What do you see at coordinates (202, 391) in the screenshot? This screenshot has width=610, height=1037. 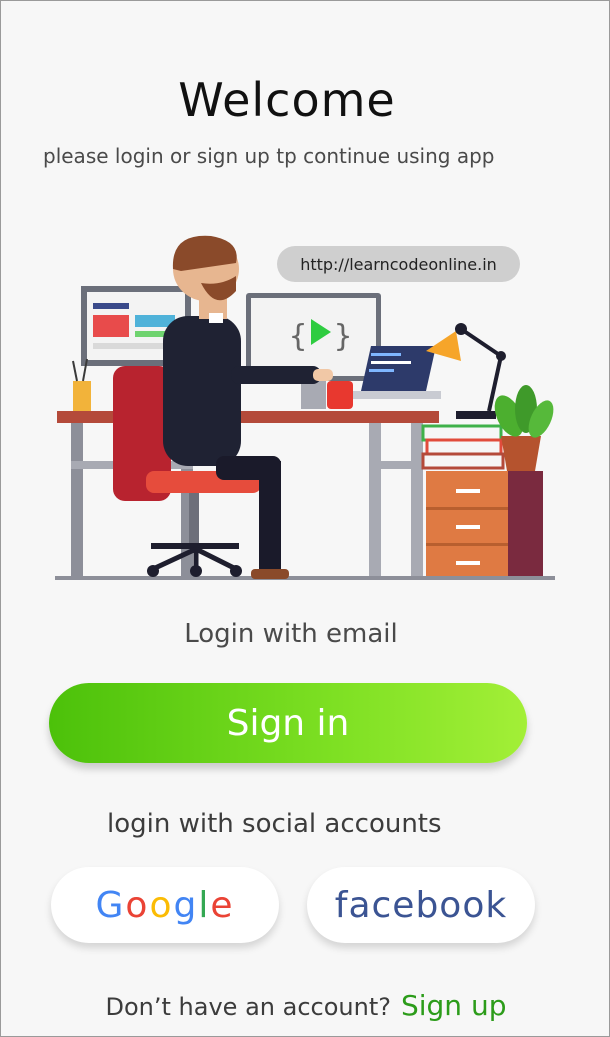 I see `person-body` at bounding box center [202, 391].